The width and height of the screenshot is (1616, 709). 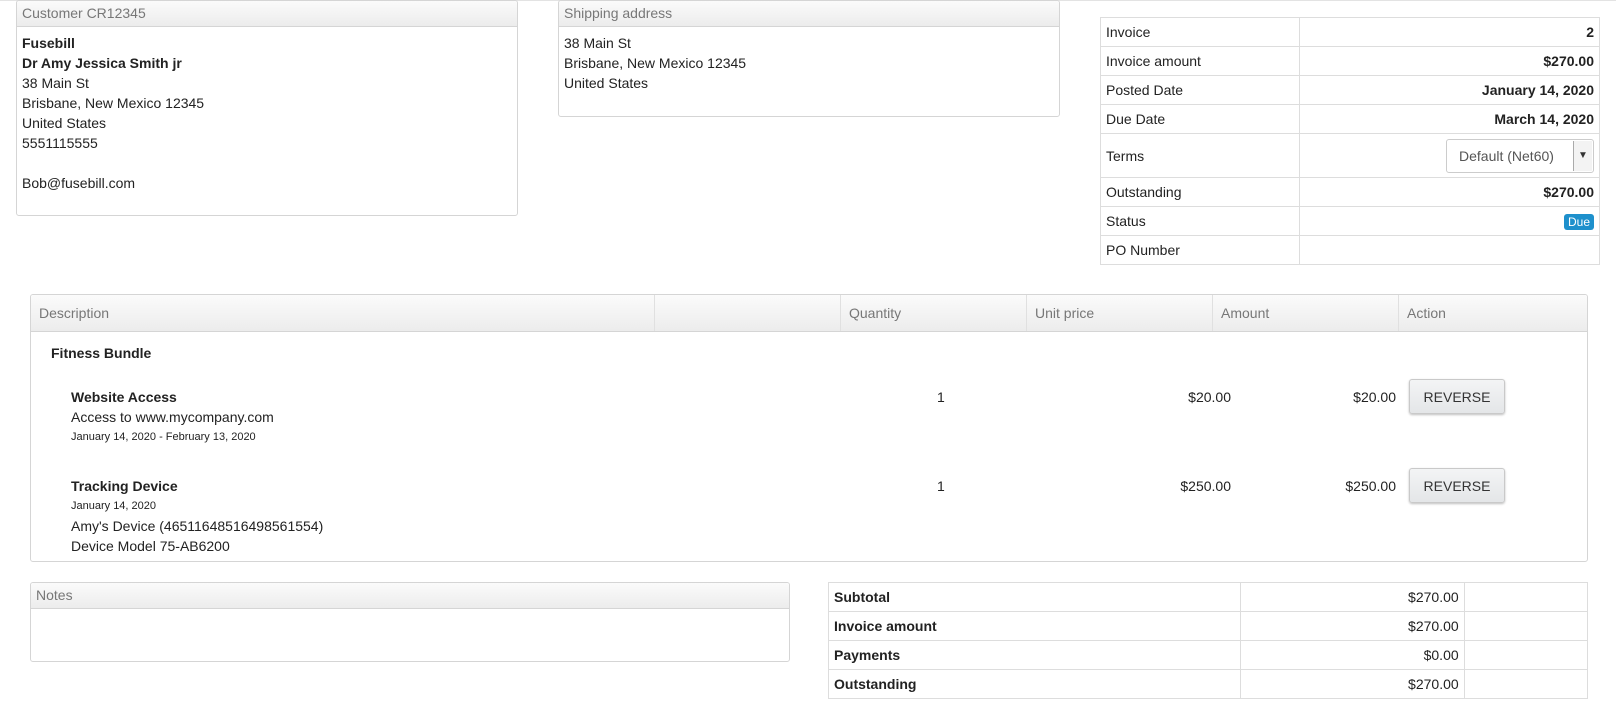 I want to click on column-header-amount: Amount, so click(x=1306, y=313).